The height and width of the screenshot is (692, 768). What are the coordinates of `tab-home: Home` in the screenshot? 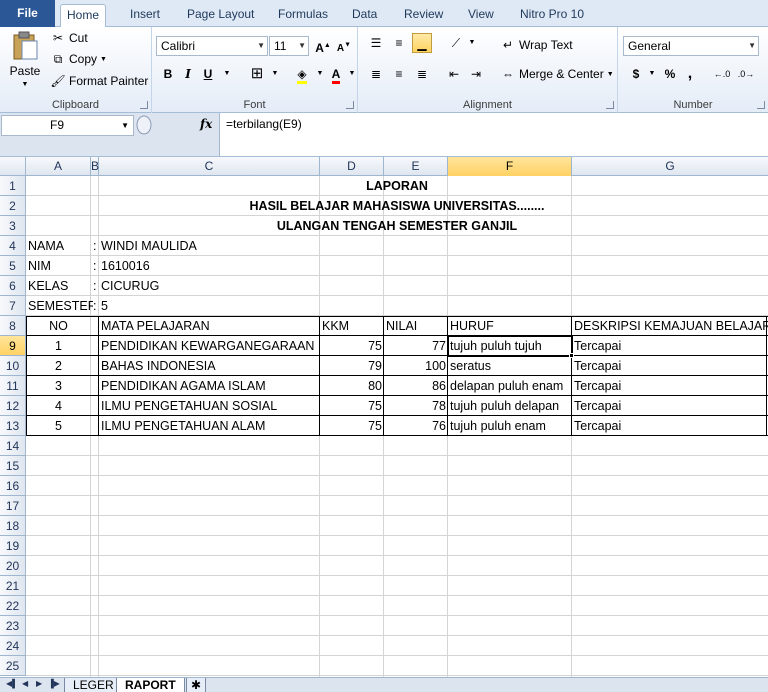 It's located at (83, 16).